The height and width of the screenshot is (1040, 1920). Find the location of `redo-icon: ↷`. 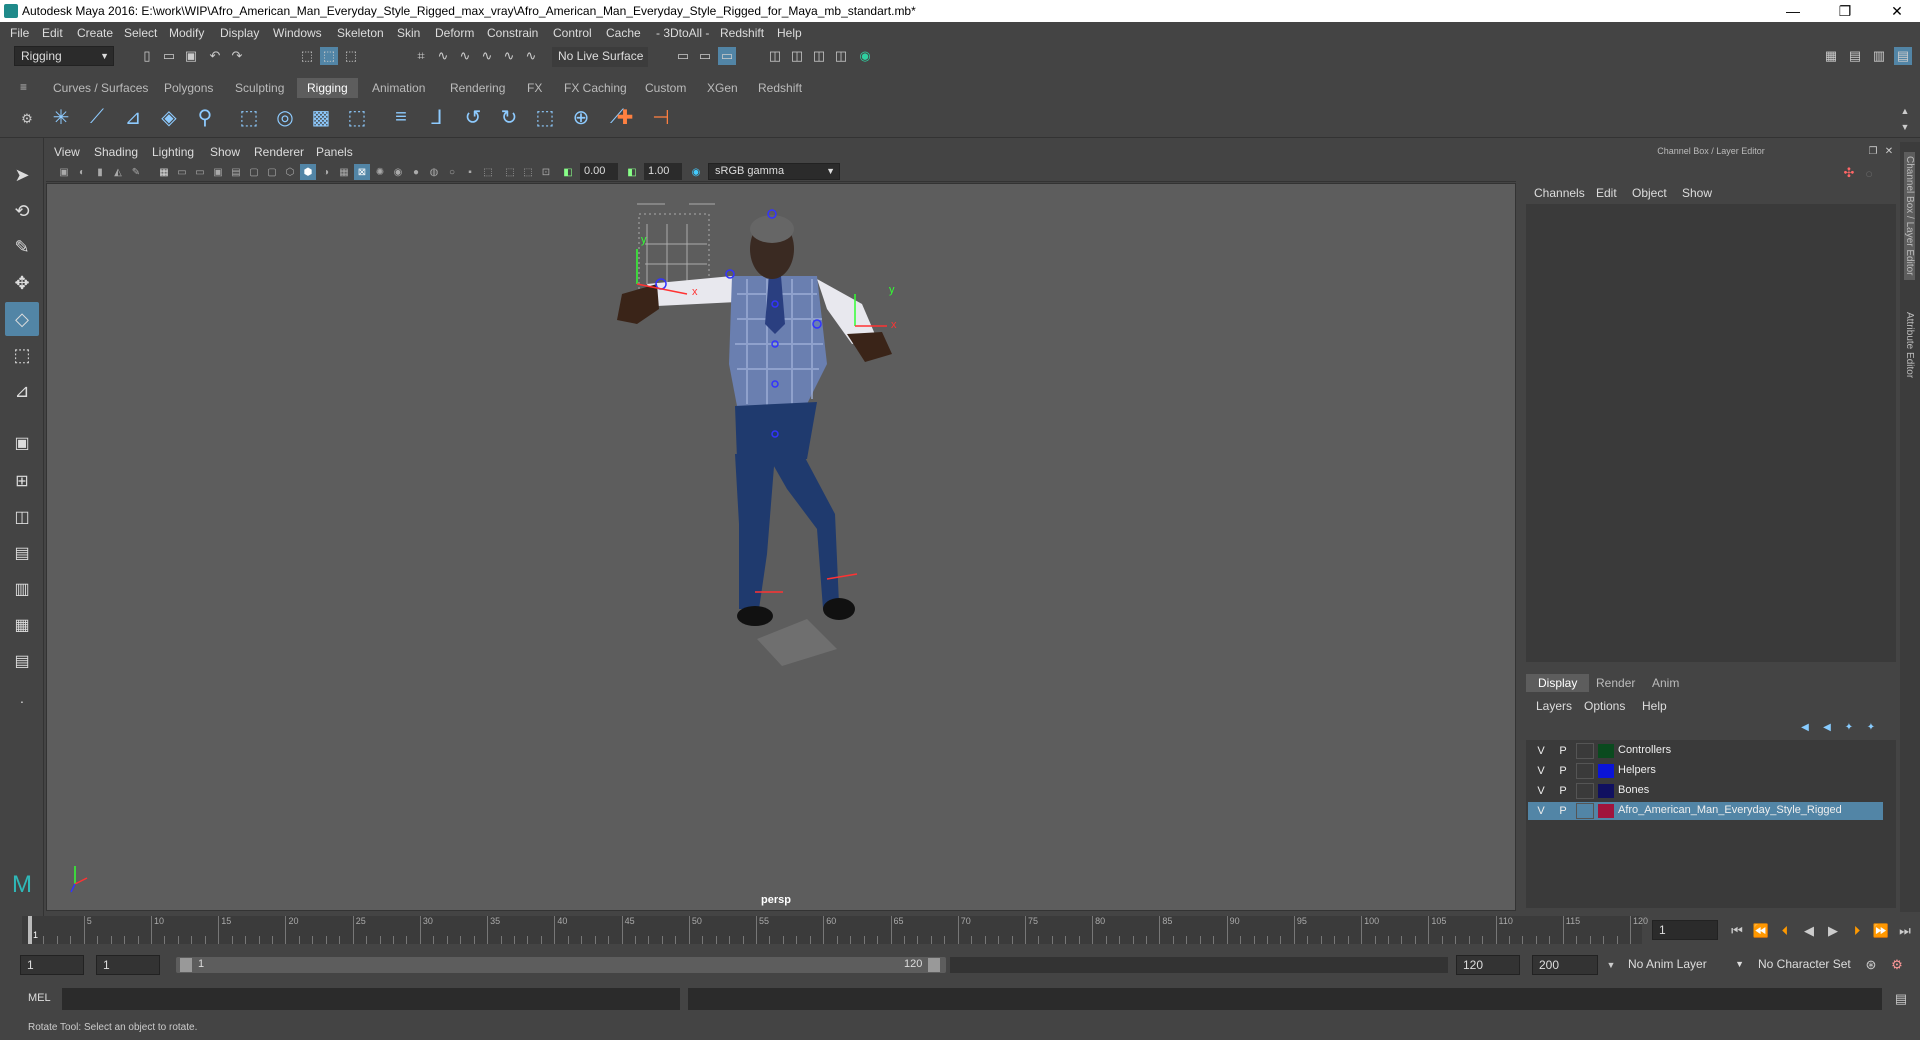

redo-icon: ↷ is located at coordinates (237, 56).